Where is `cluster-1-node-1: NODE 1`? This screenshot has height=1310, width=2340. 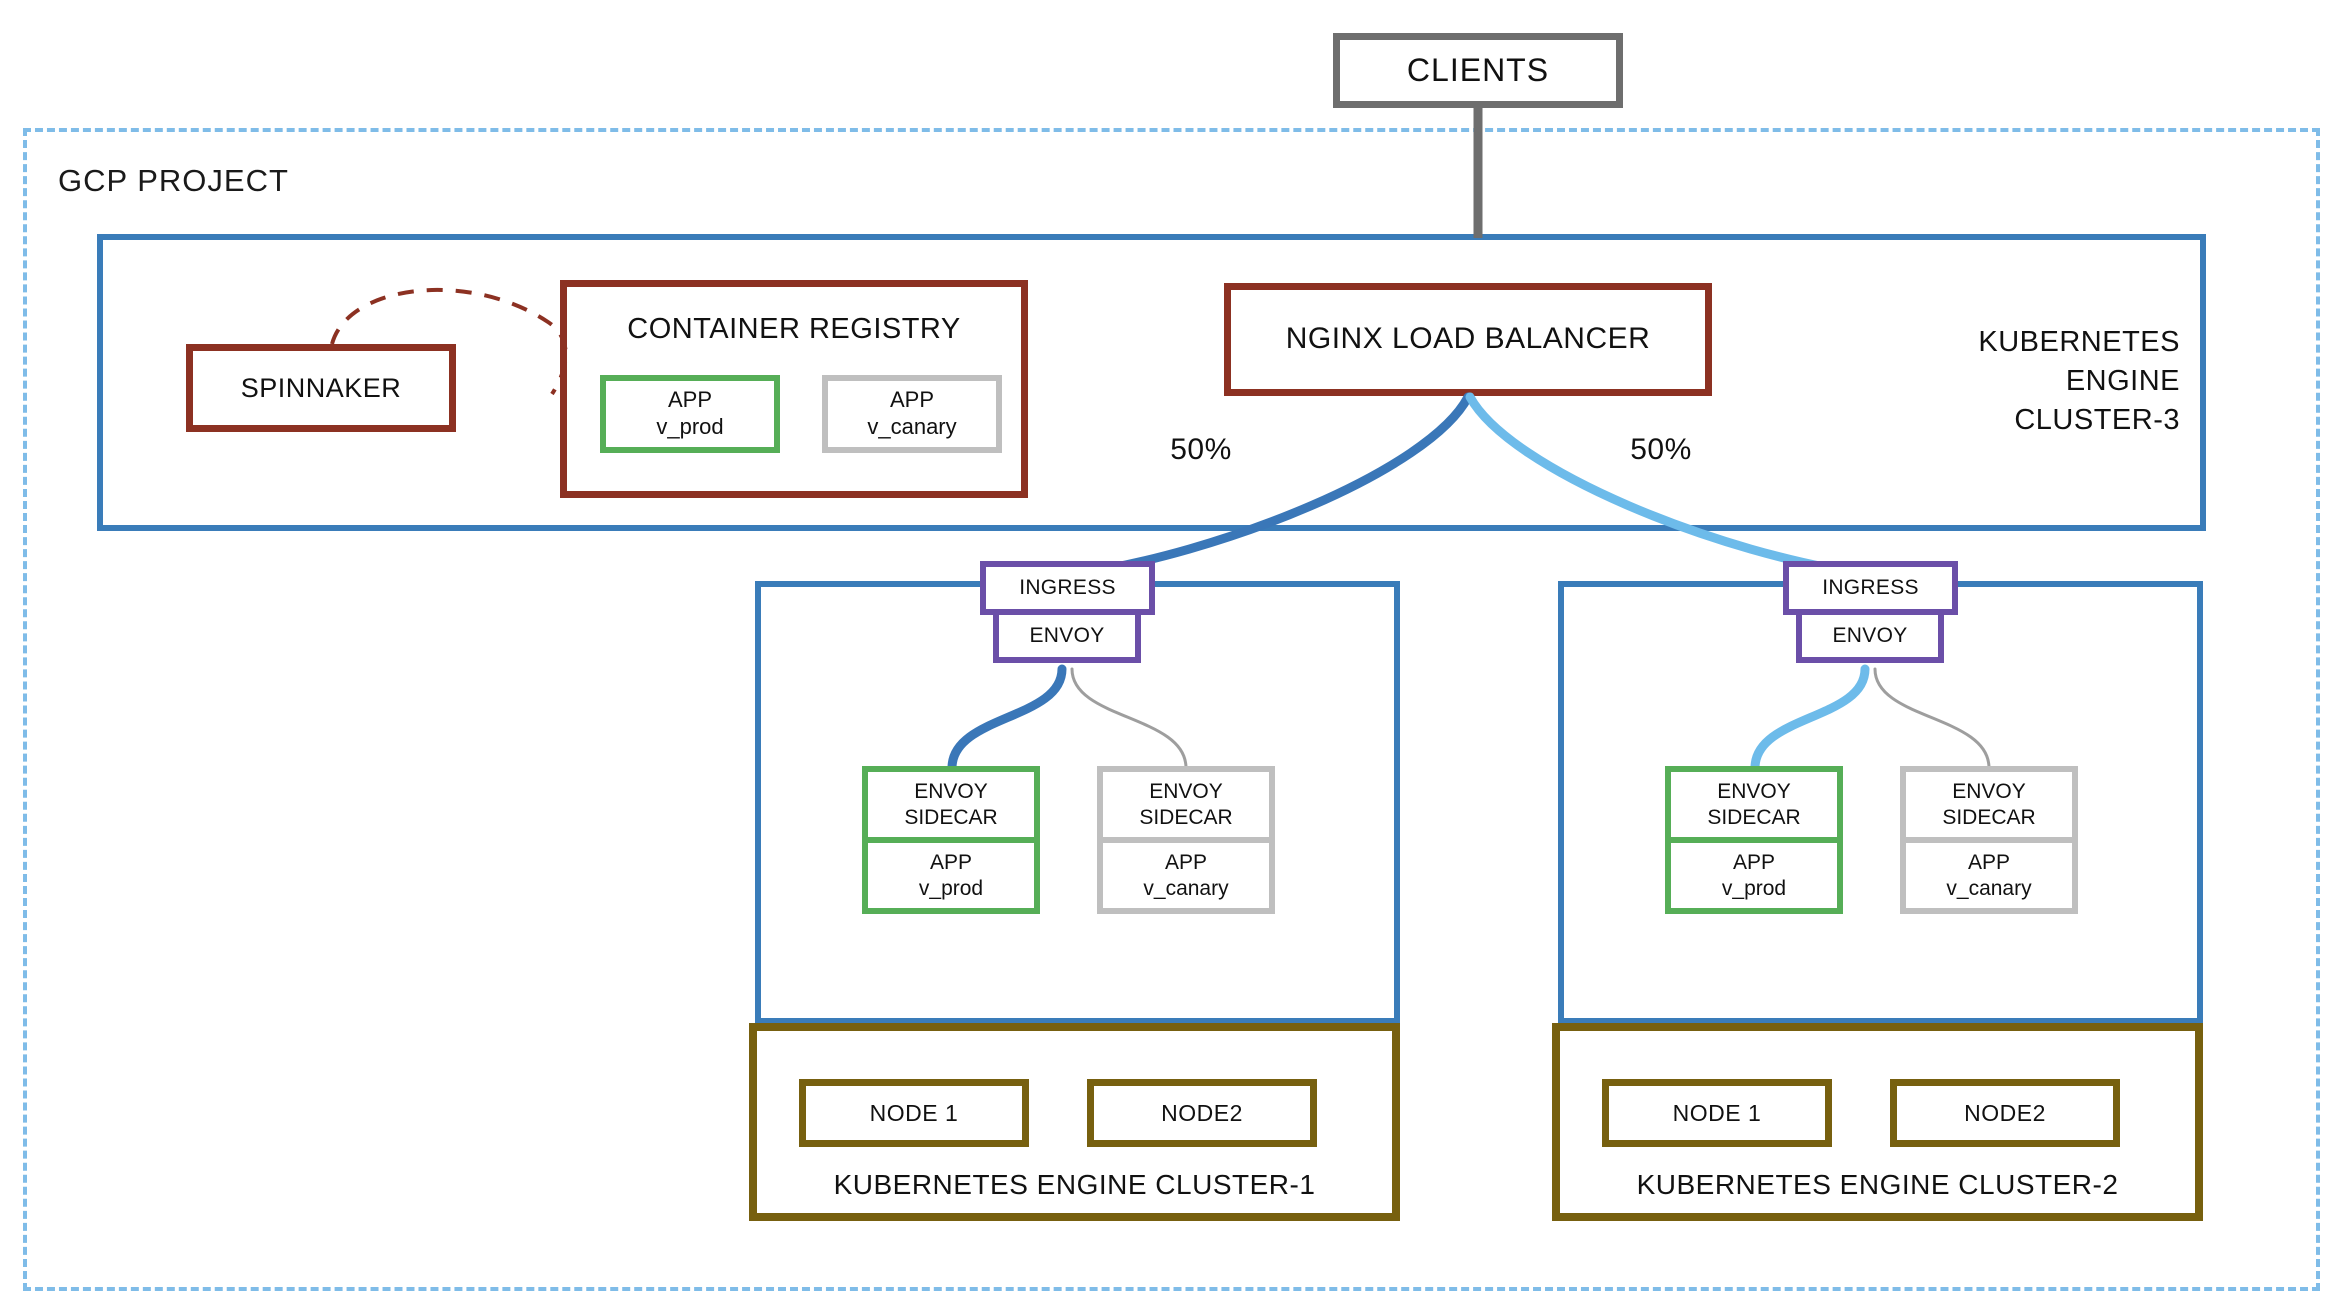
cluster-1-node-1: NODE 1 is located at coordinates (914, 1113).